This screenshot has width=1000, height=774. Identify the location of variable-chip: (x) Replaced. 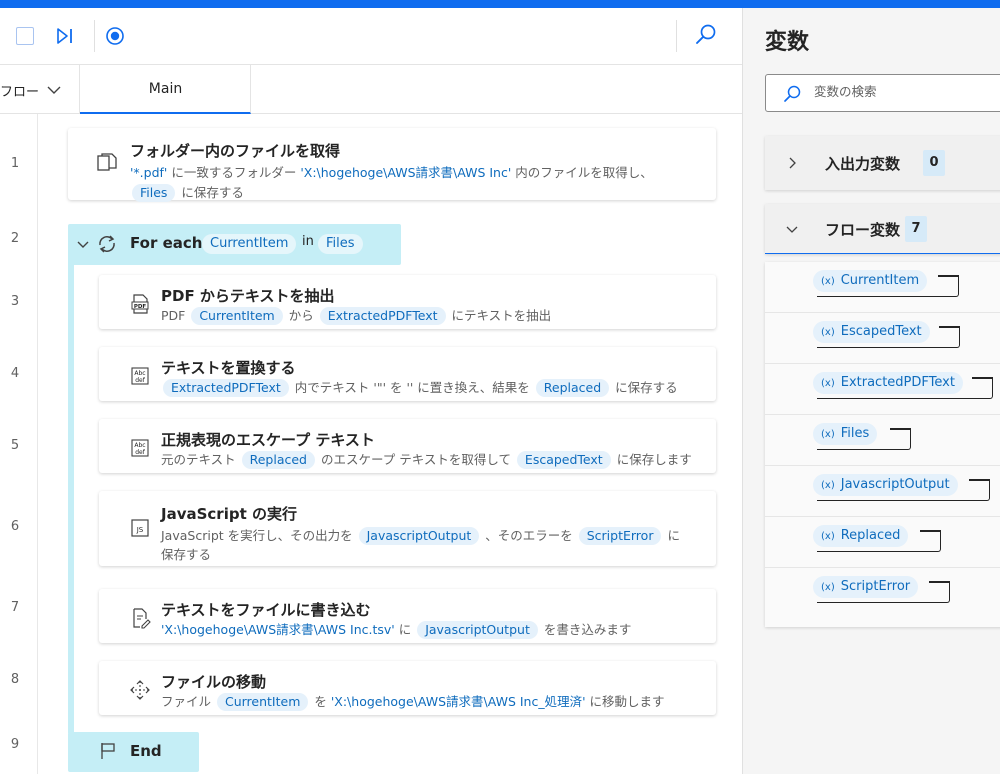
(861, 536).